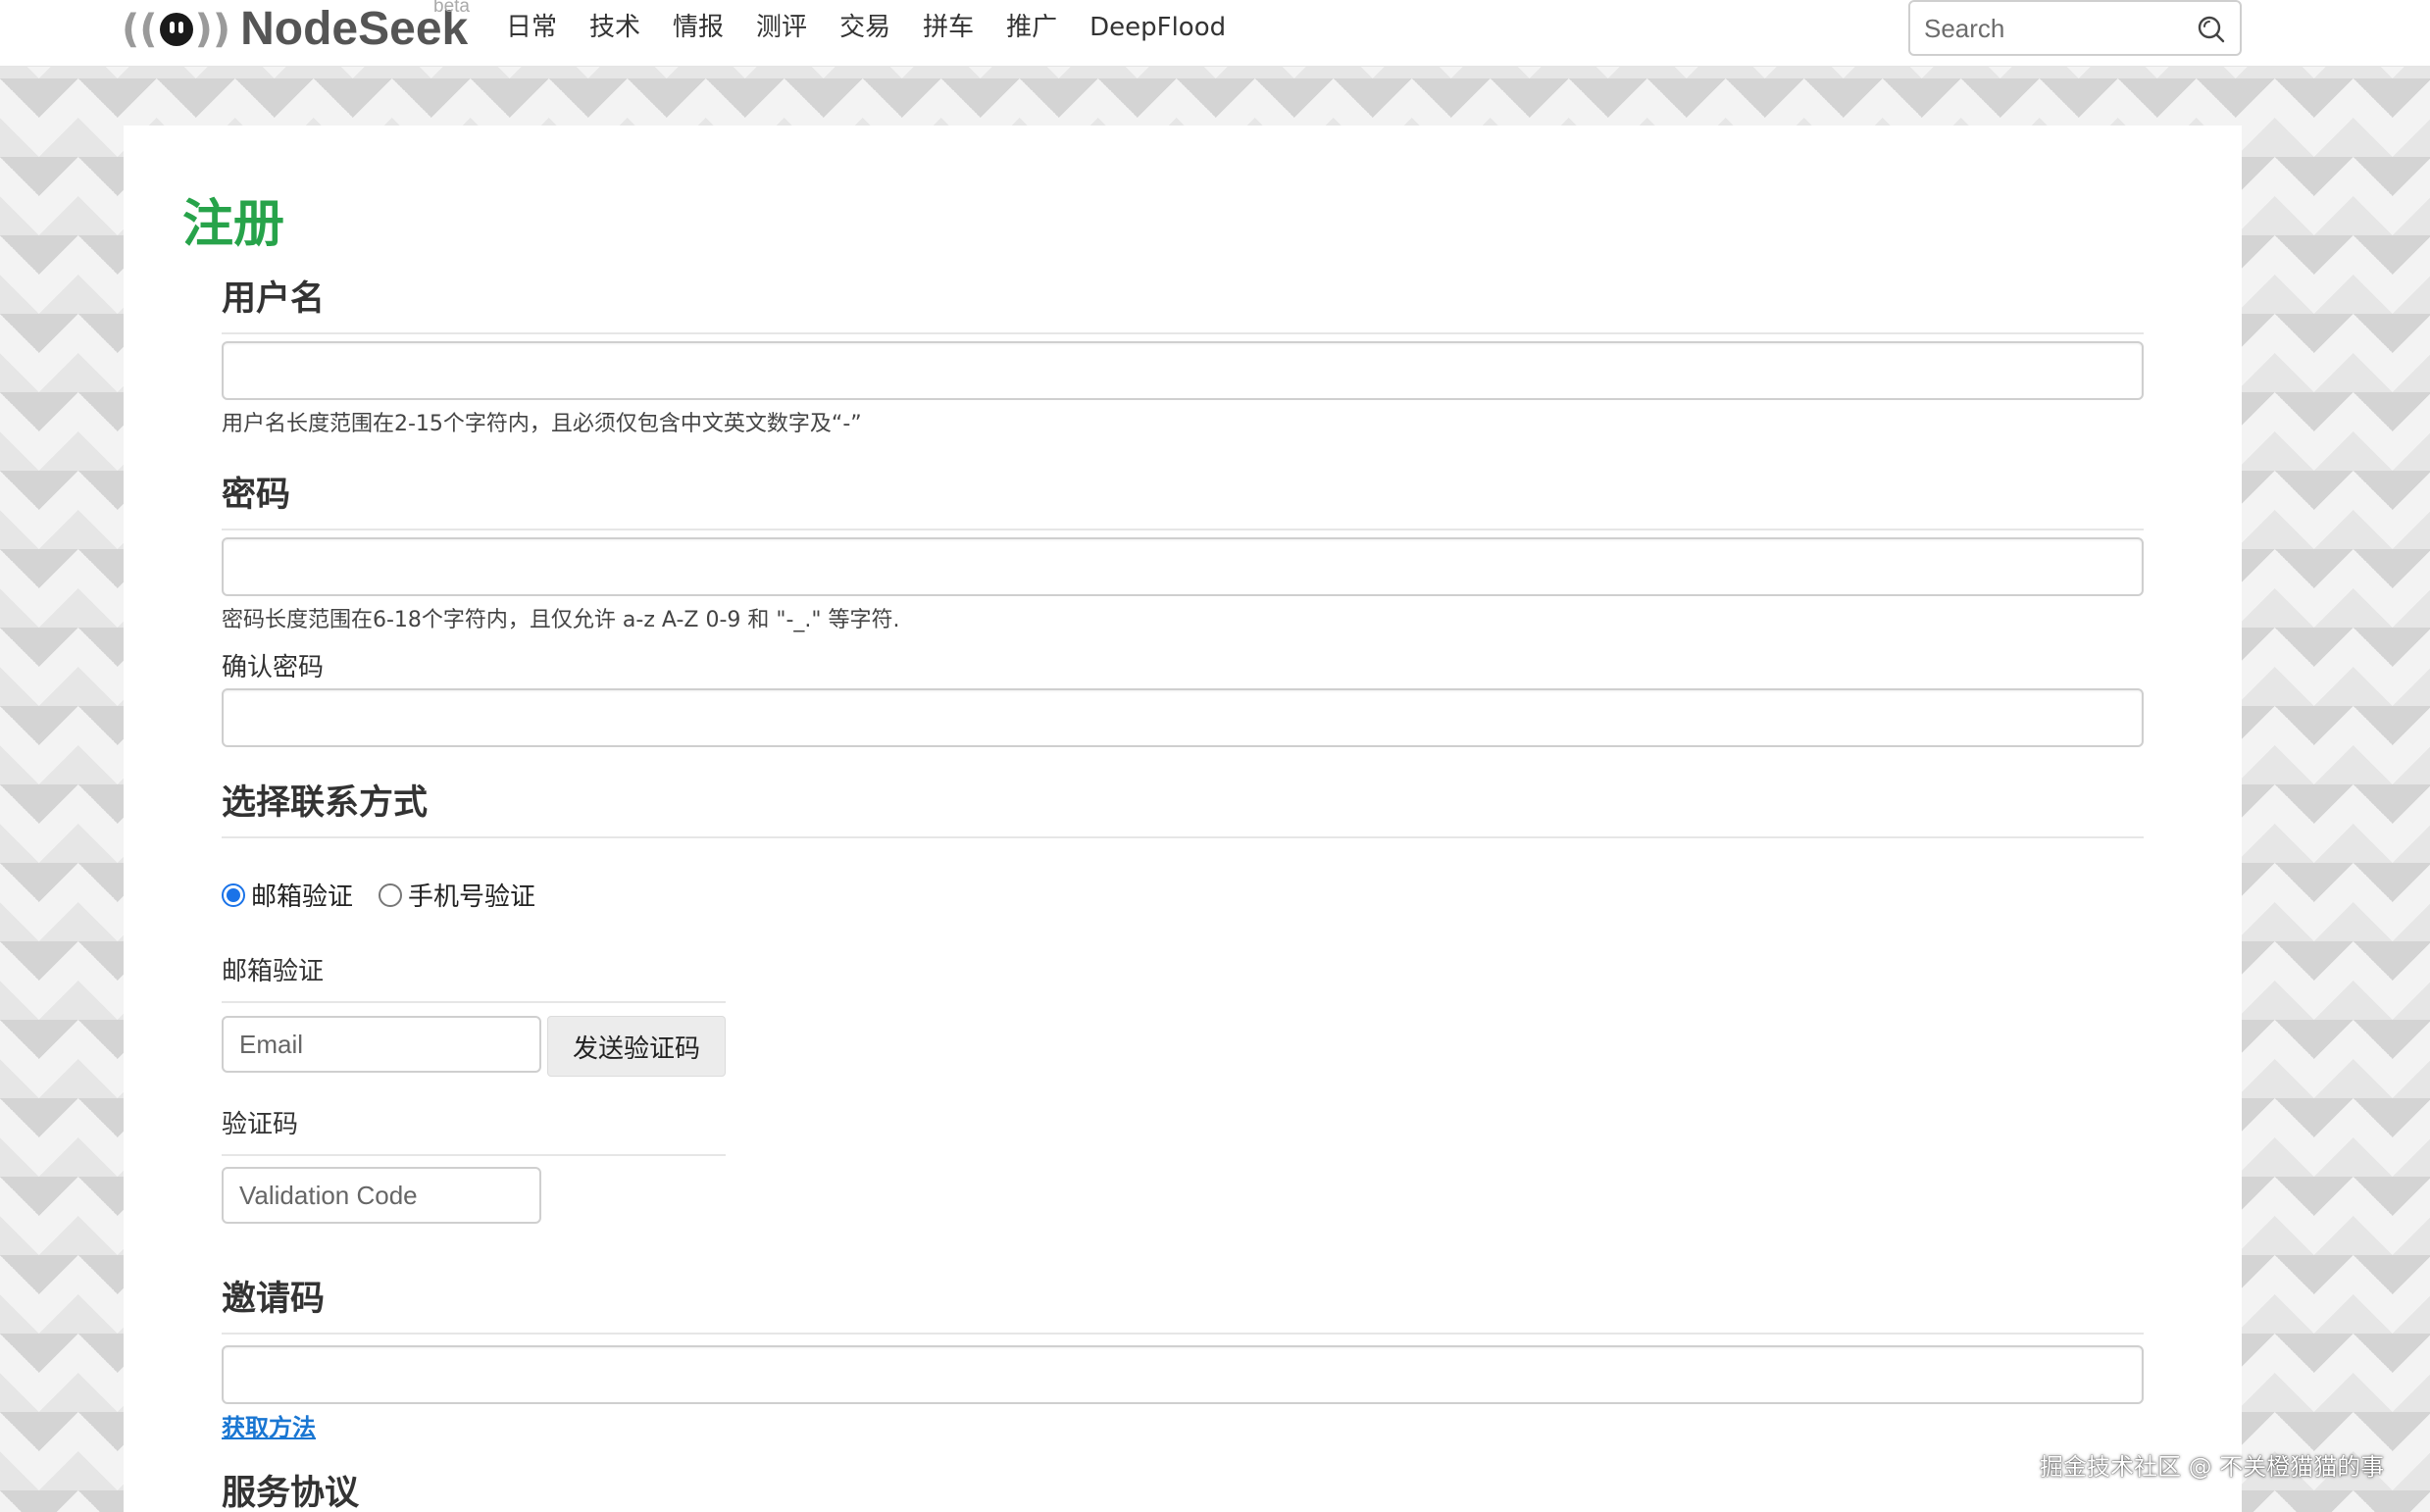  Describe the element at coordinates (1183, 1303) in the screenshot. I see `invite-heading: 邀请码` at that location.